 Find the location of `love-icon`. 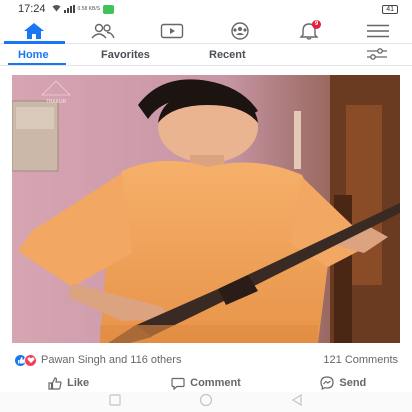

love-icon is located at coordinates (30, 360).